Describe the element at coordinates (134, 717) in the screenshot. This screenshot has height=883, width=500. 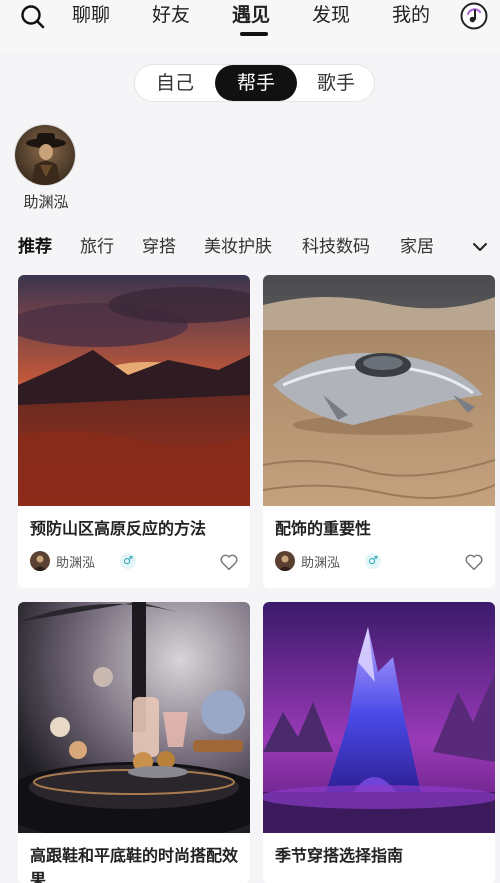
I see `post-image-space-dessert` at that location.